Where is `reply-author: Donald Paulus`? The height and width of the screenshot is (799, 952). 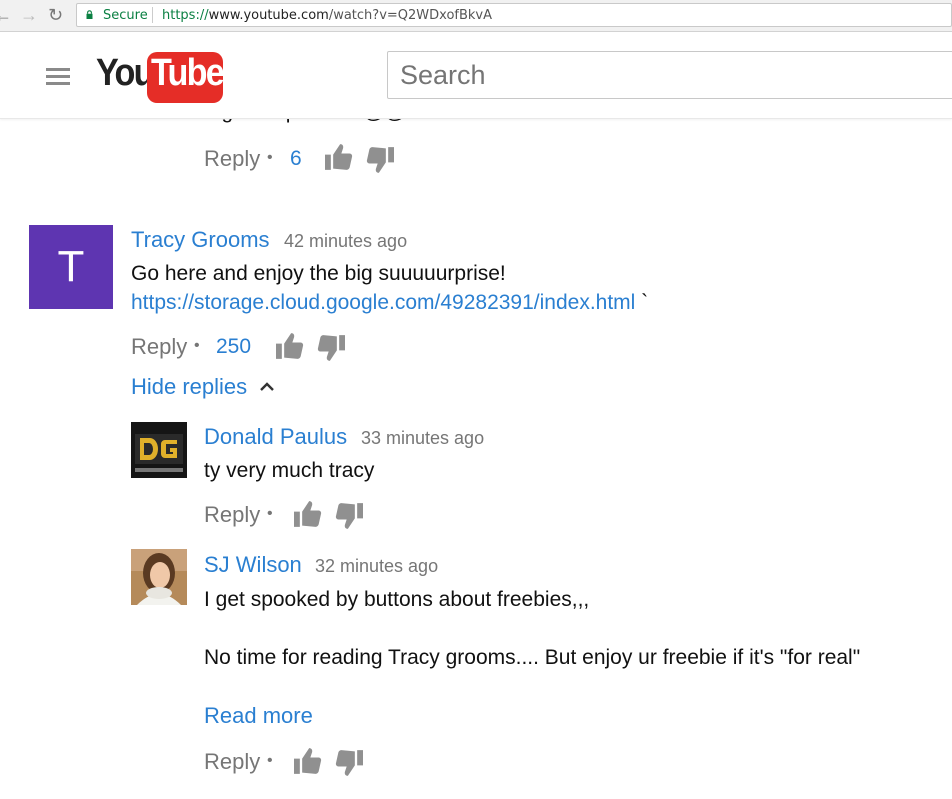
reply-author: Donald Paulus is located at coordinates (275, 437).